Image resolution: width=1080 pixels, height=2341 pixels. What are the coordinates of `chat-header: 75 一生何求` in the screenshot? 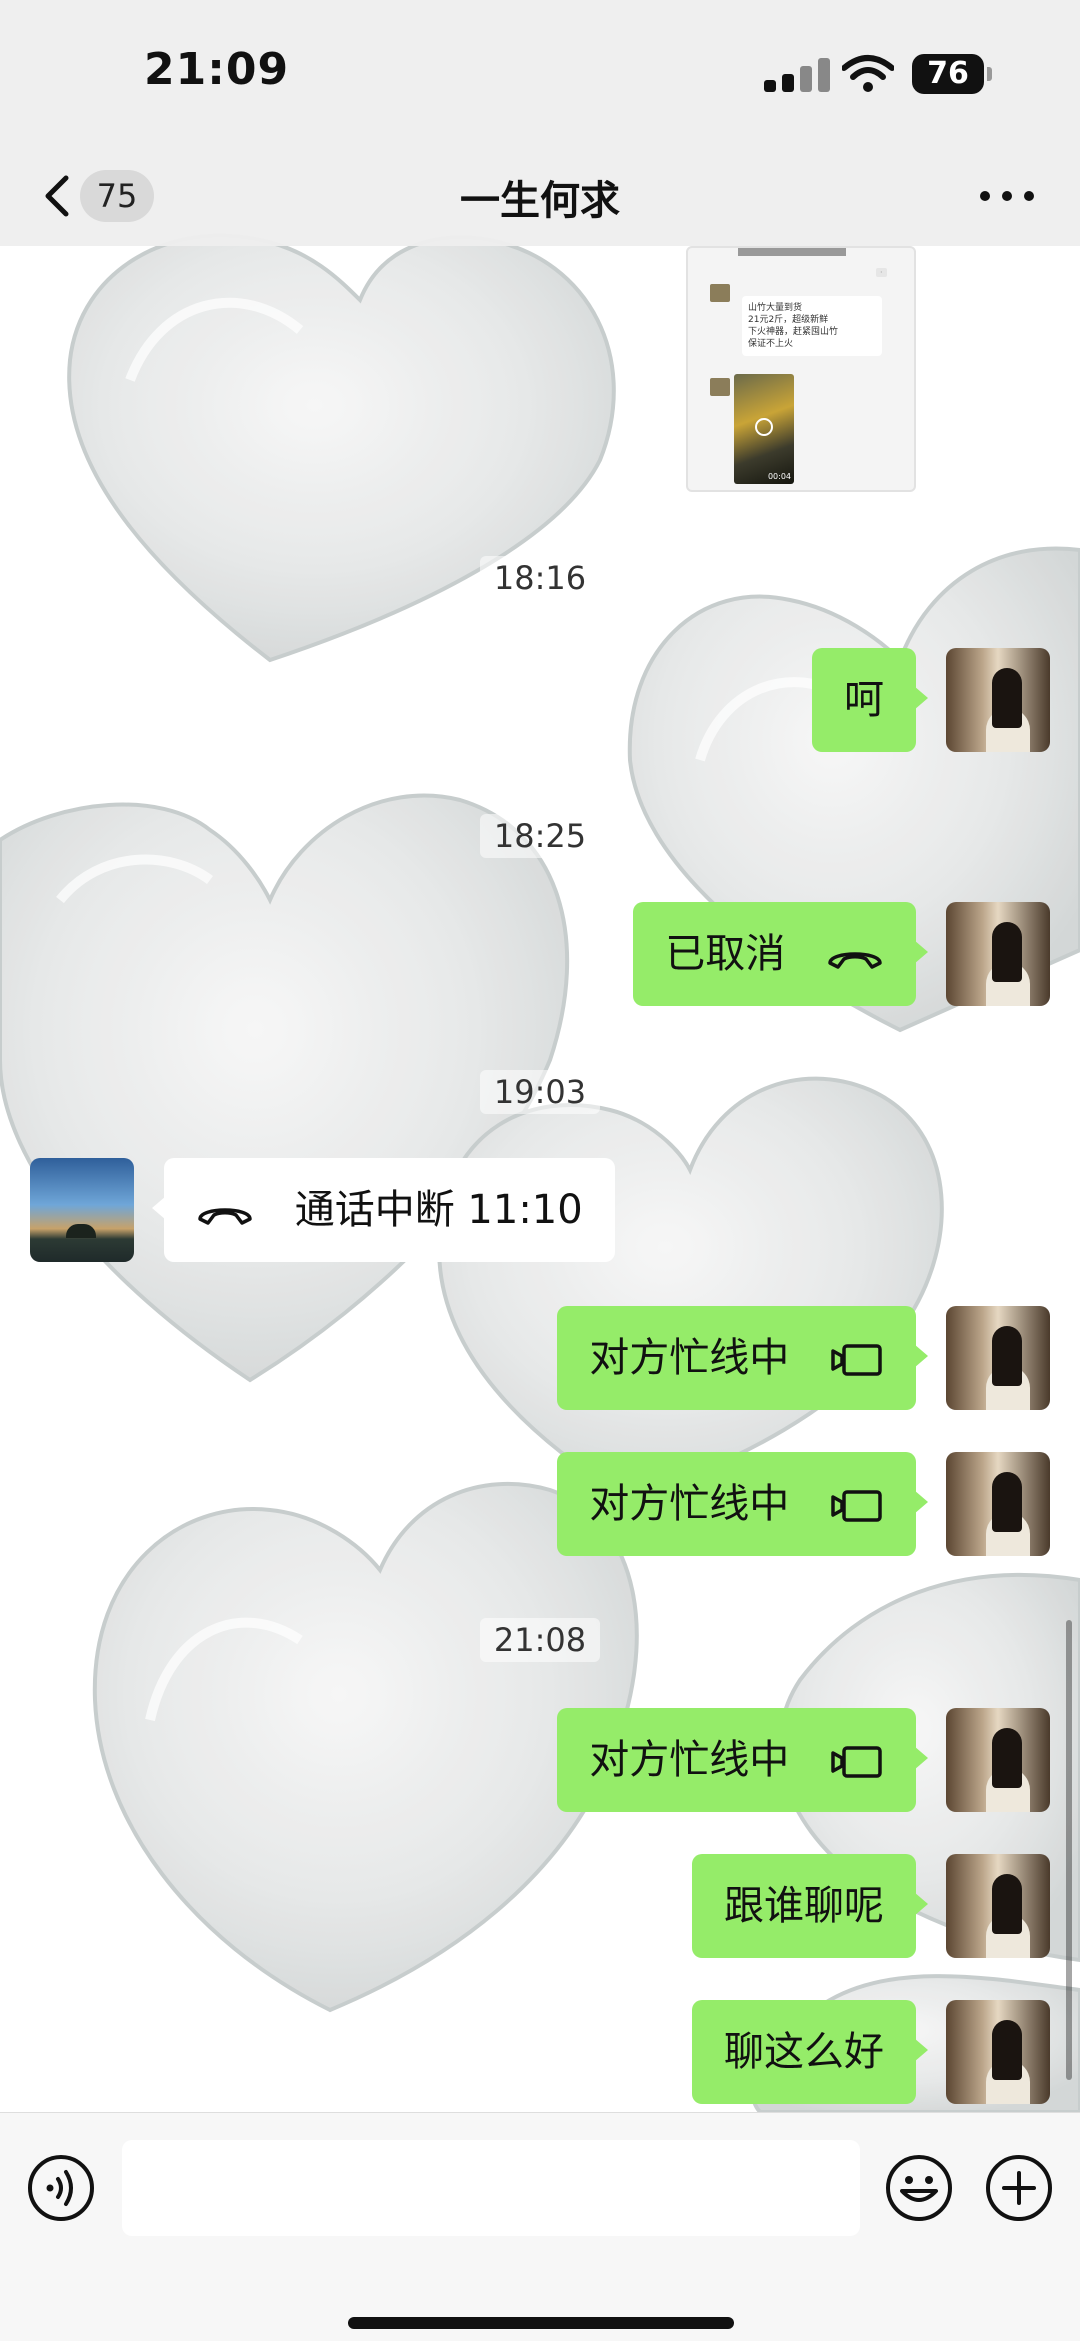 It's located at (540, 198).